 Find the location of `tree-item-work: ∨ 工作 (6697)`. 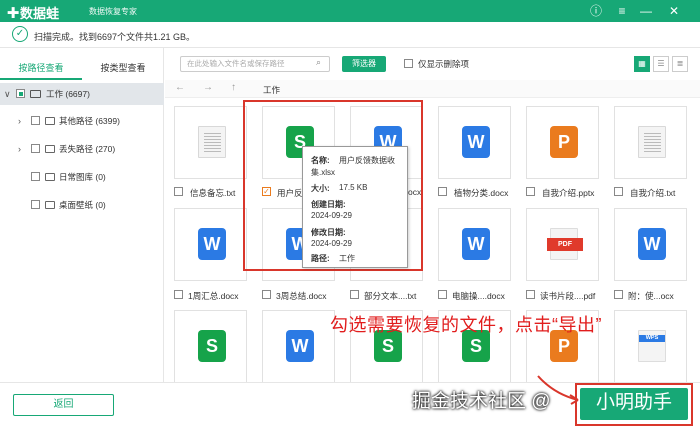

tree-item-work: ∨ 工作 (6697) is located at coordinates (82, 94).